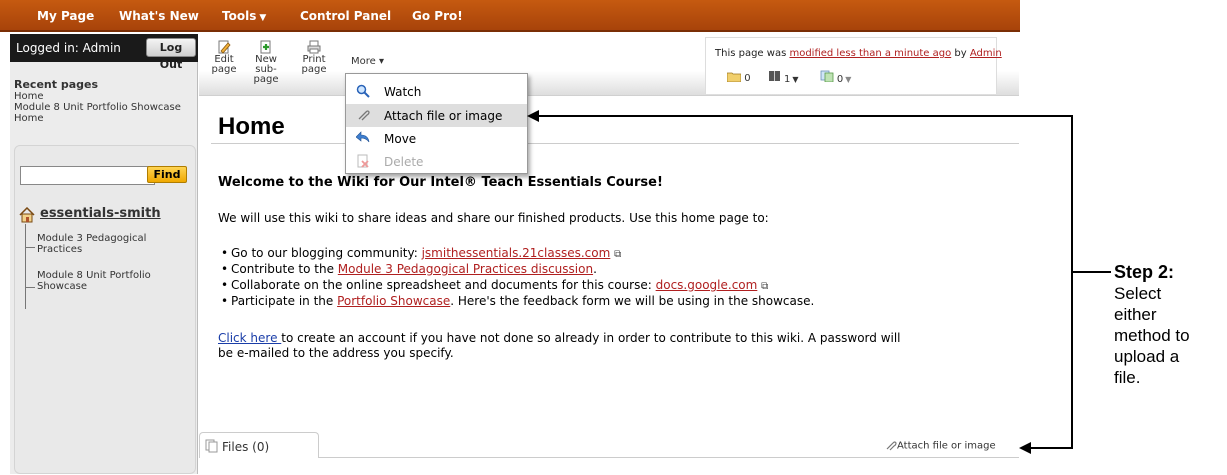  Describe the element at coordinates (734, 77) in the screenshot. I see `folder-icon` at that location.